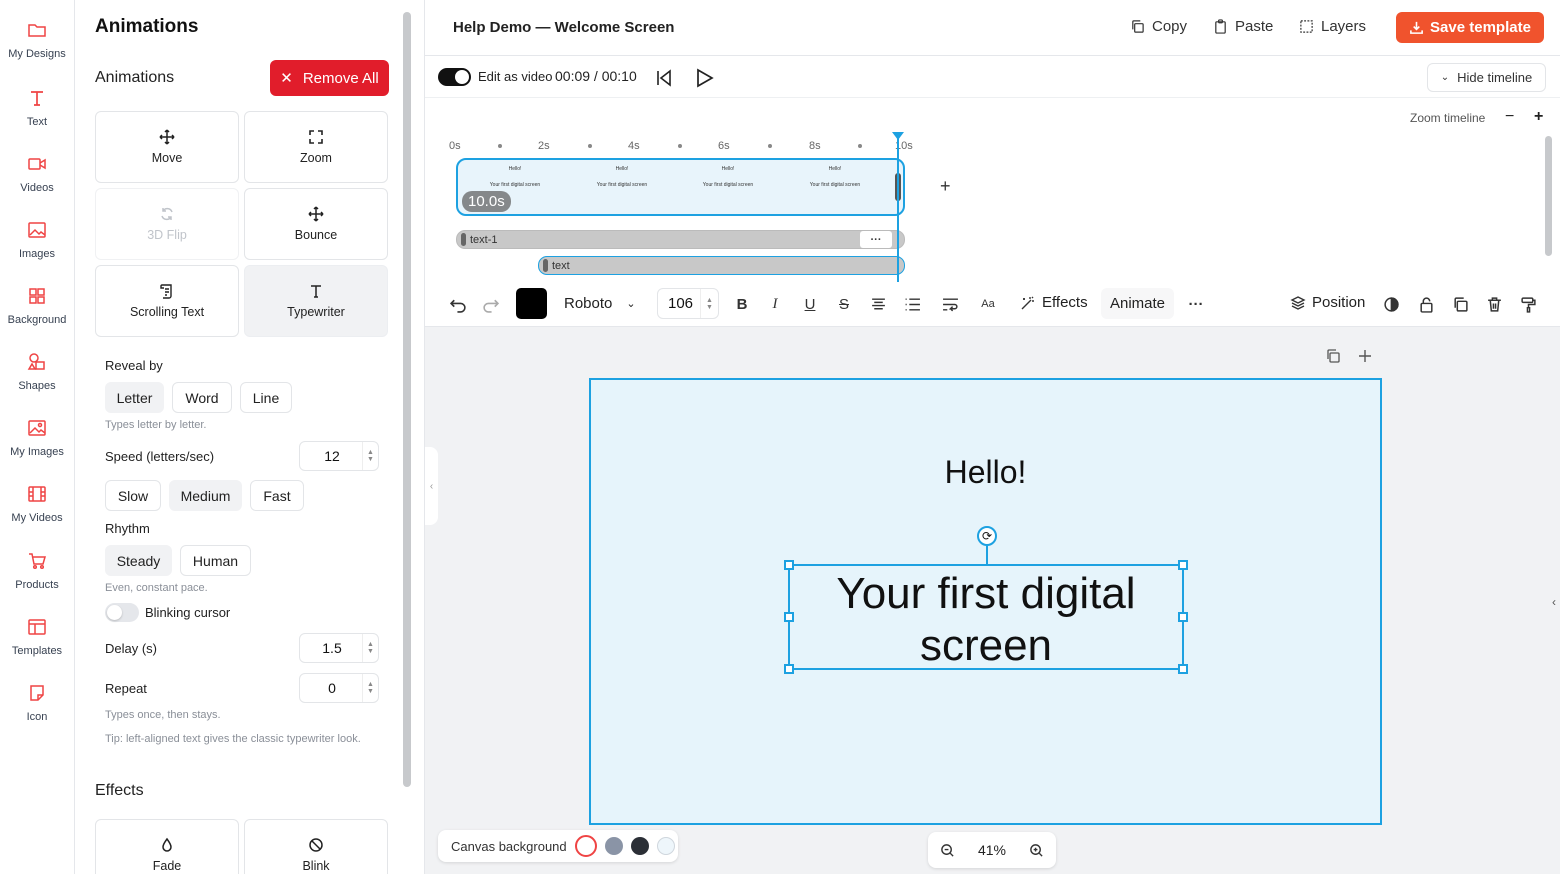 This screenshot has height=874, width=1560. I want to click on main-text: Your first digital screen, so click(986, 620).